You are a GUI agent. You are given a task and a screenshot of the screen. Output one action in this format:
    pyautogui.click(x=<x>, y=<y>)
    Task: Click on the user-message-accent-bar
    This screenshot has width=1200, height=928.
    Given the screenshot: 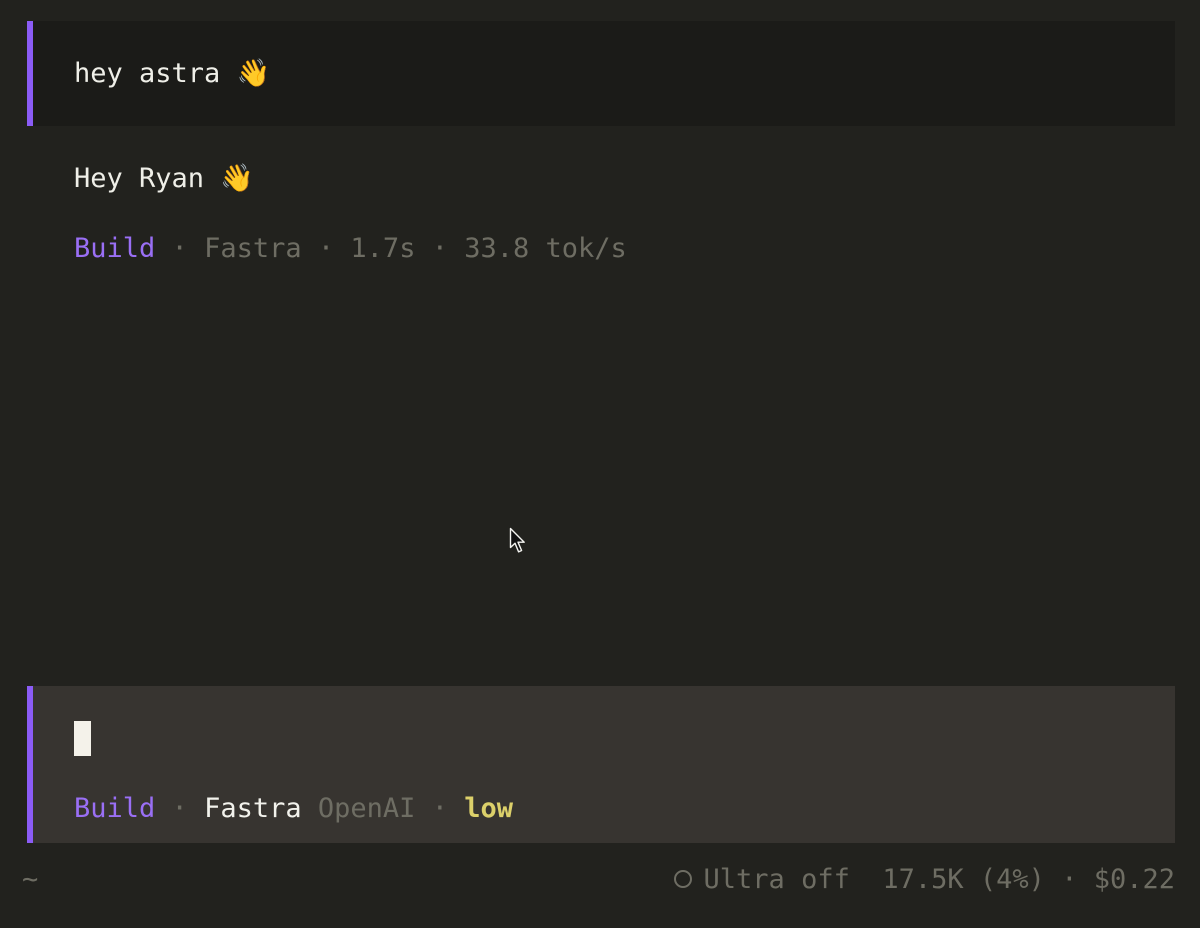 What is the action you would take?
    pyautogui.click(x=30, y=73)
    